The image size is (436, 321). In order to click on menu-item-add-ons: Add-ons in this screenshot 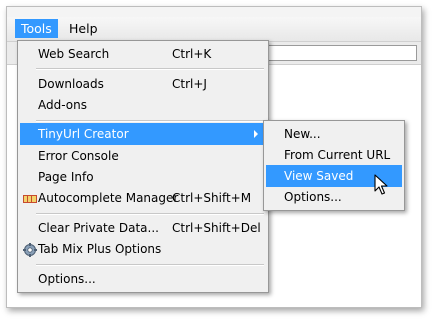, I will do `click(143, 105)`.